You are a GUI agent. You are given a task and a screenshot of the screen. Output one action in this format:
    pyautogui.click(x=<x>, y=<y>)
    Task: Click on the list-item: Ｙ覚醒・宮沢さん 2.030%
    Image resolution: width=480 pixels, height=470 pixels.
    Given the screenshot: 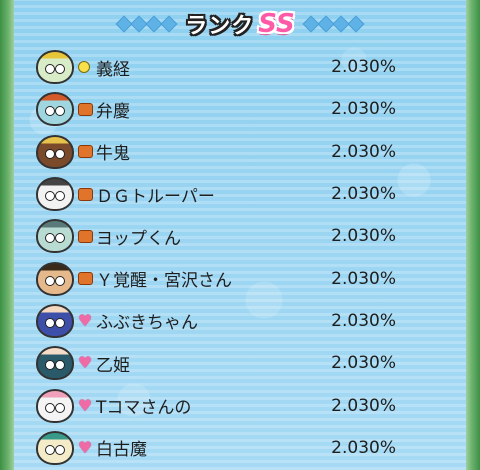 What is the action you would take?
    pyautogui.click(x=240, y=278)
    